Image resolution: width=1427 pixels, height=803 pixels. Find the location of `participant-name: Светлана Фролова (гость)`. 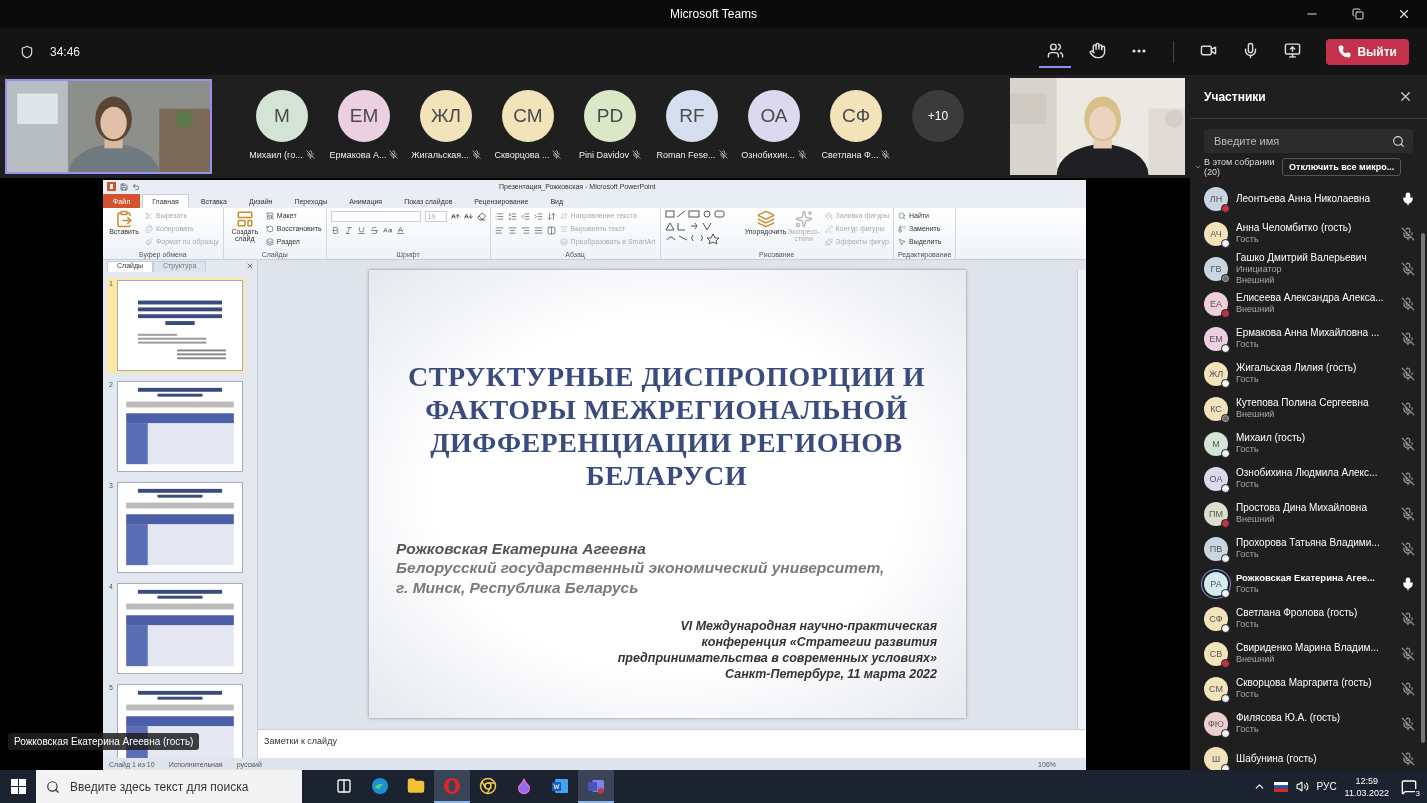

participant-name: Светлана Фролова (гость) is located at coordinates (1297, 613).